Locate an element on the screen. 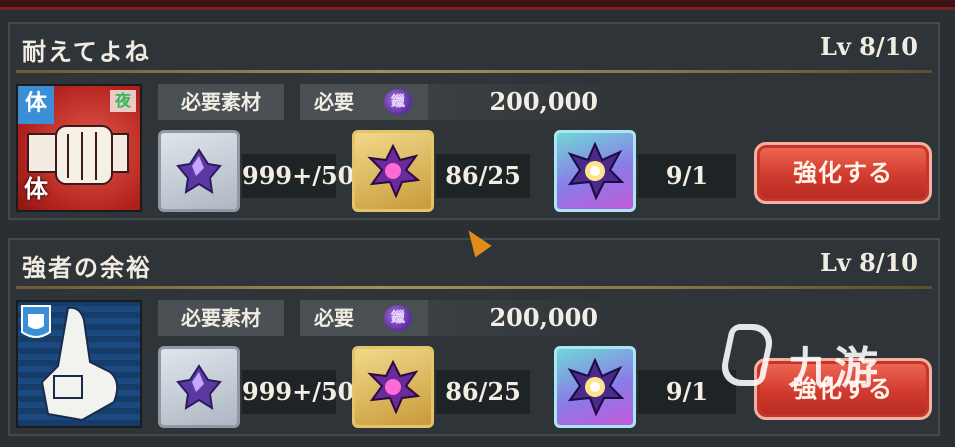 The image size is (955, 447). hand-gesture-skill-icon is located at coordinates (79, 364).